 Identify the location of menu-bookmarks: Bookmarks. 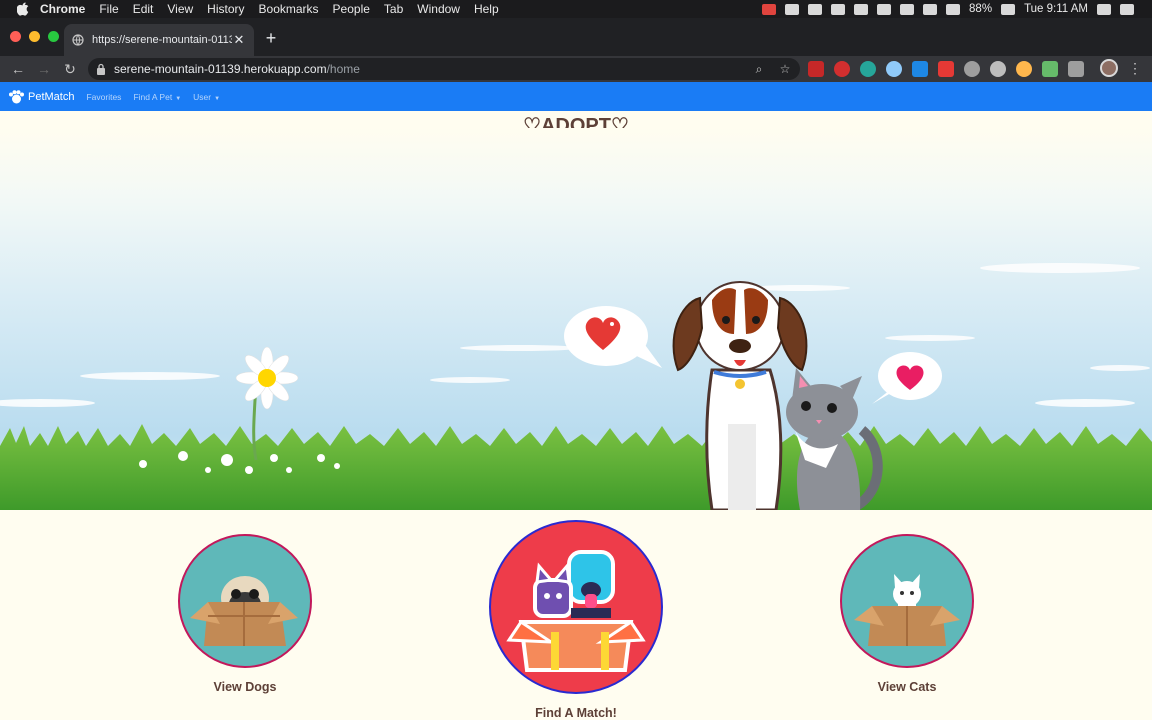
(289, 9).